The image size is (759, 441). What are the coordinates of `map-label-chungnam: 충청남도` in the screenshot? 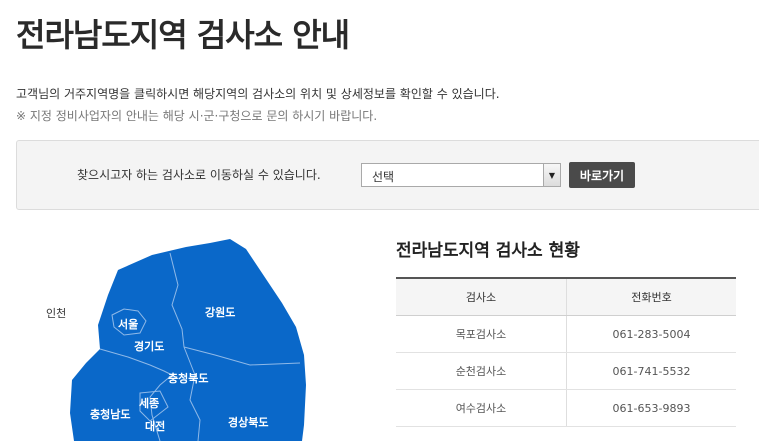 It's located at (110, 414).